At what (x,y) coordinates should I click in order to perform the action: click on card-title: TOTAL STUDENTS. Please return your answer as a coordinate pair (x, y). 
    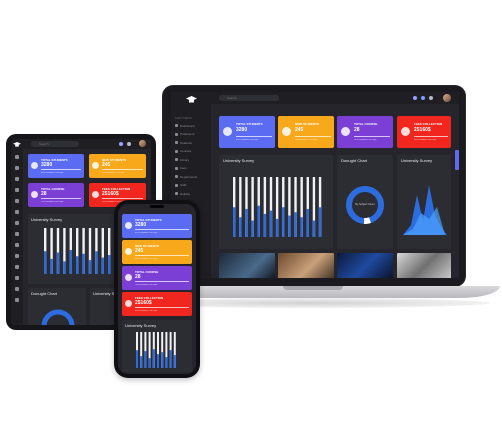
    Looking at the image, I should click on (249, 124).